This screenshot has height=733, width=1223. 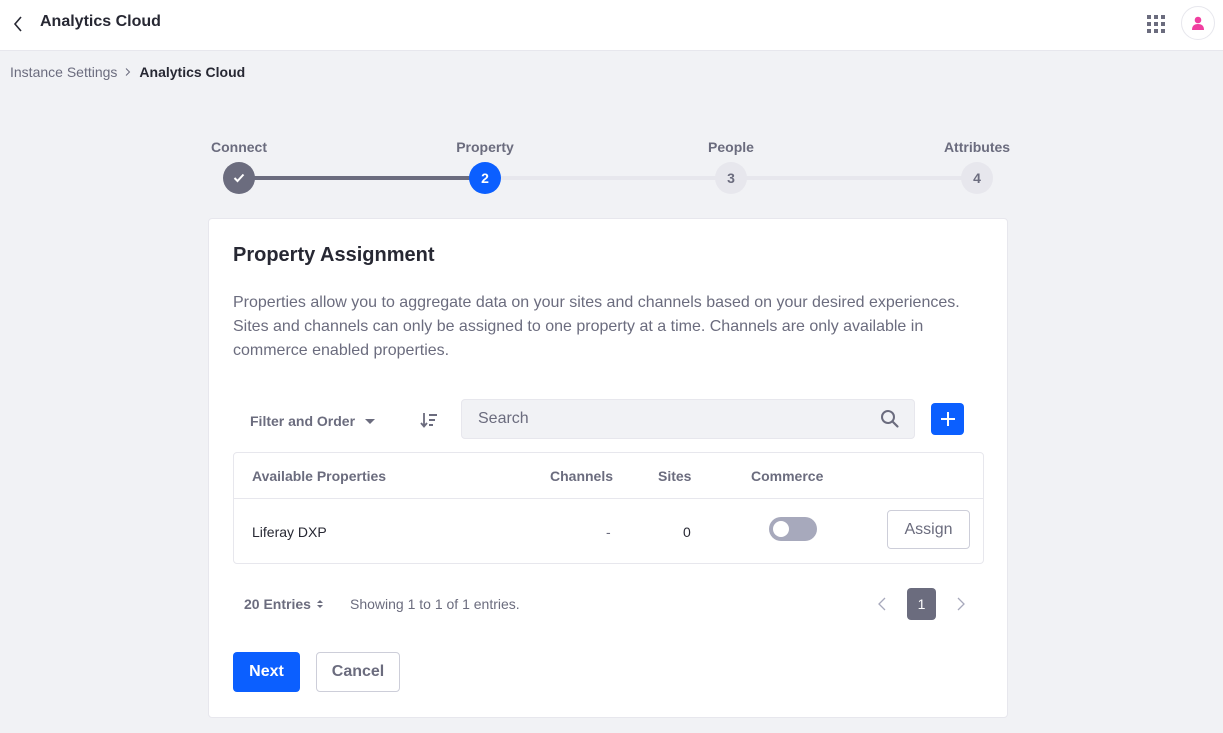 I want to click on search-field, so click(x=688, y=419).